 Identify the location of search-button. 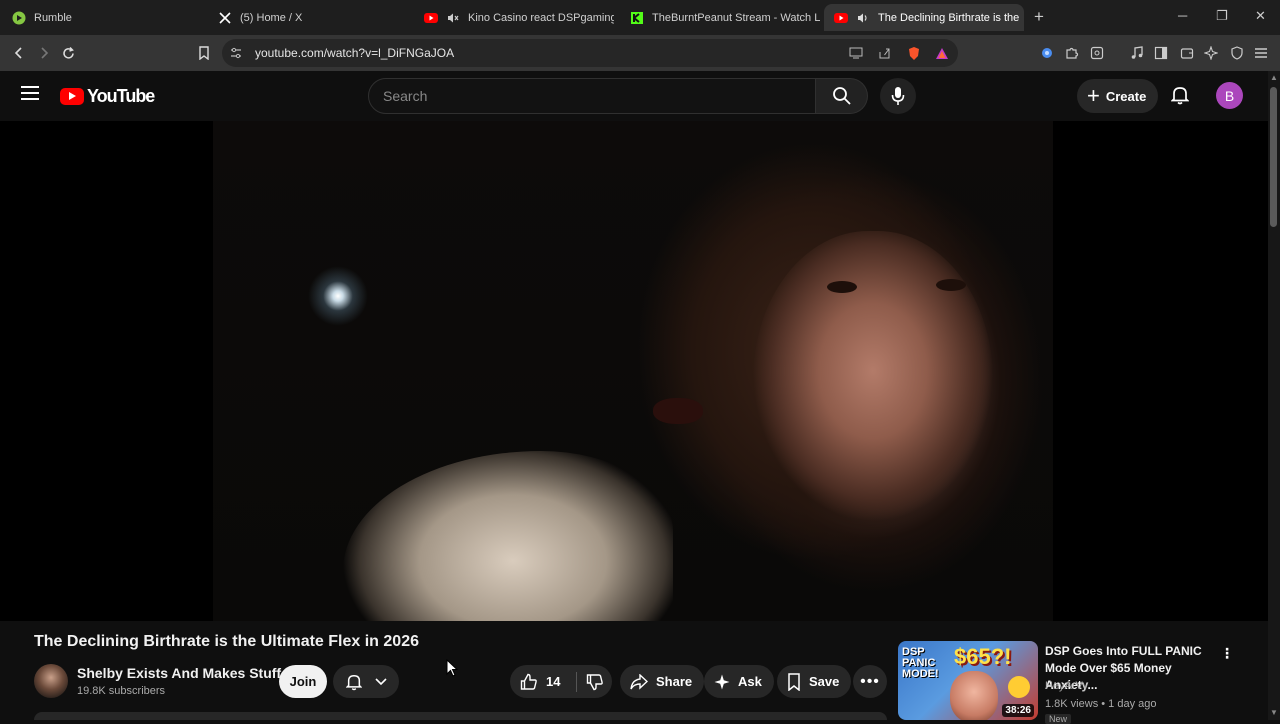
(842, 96).